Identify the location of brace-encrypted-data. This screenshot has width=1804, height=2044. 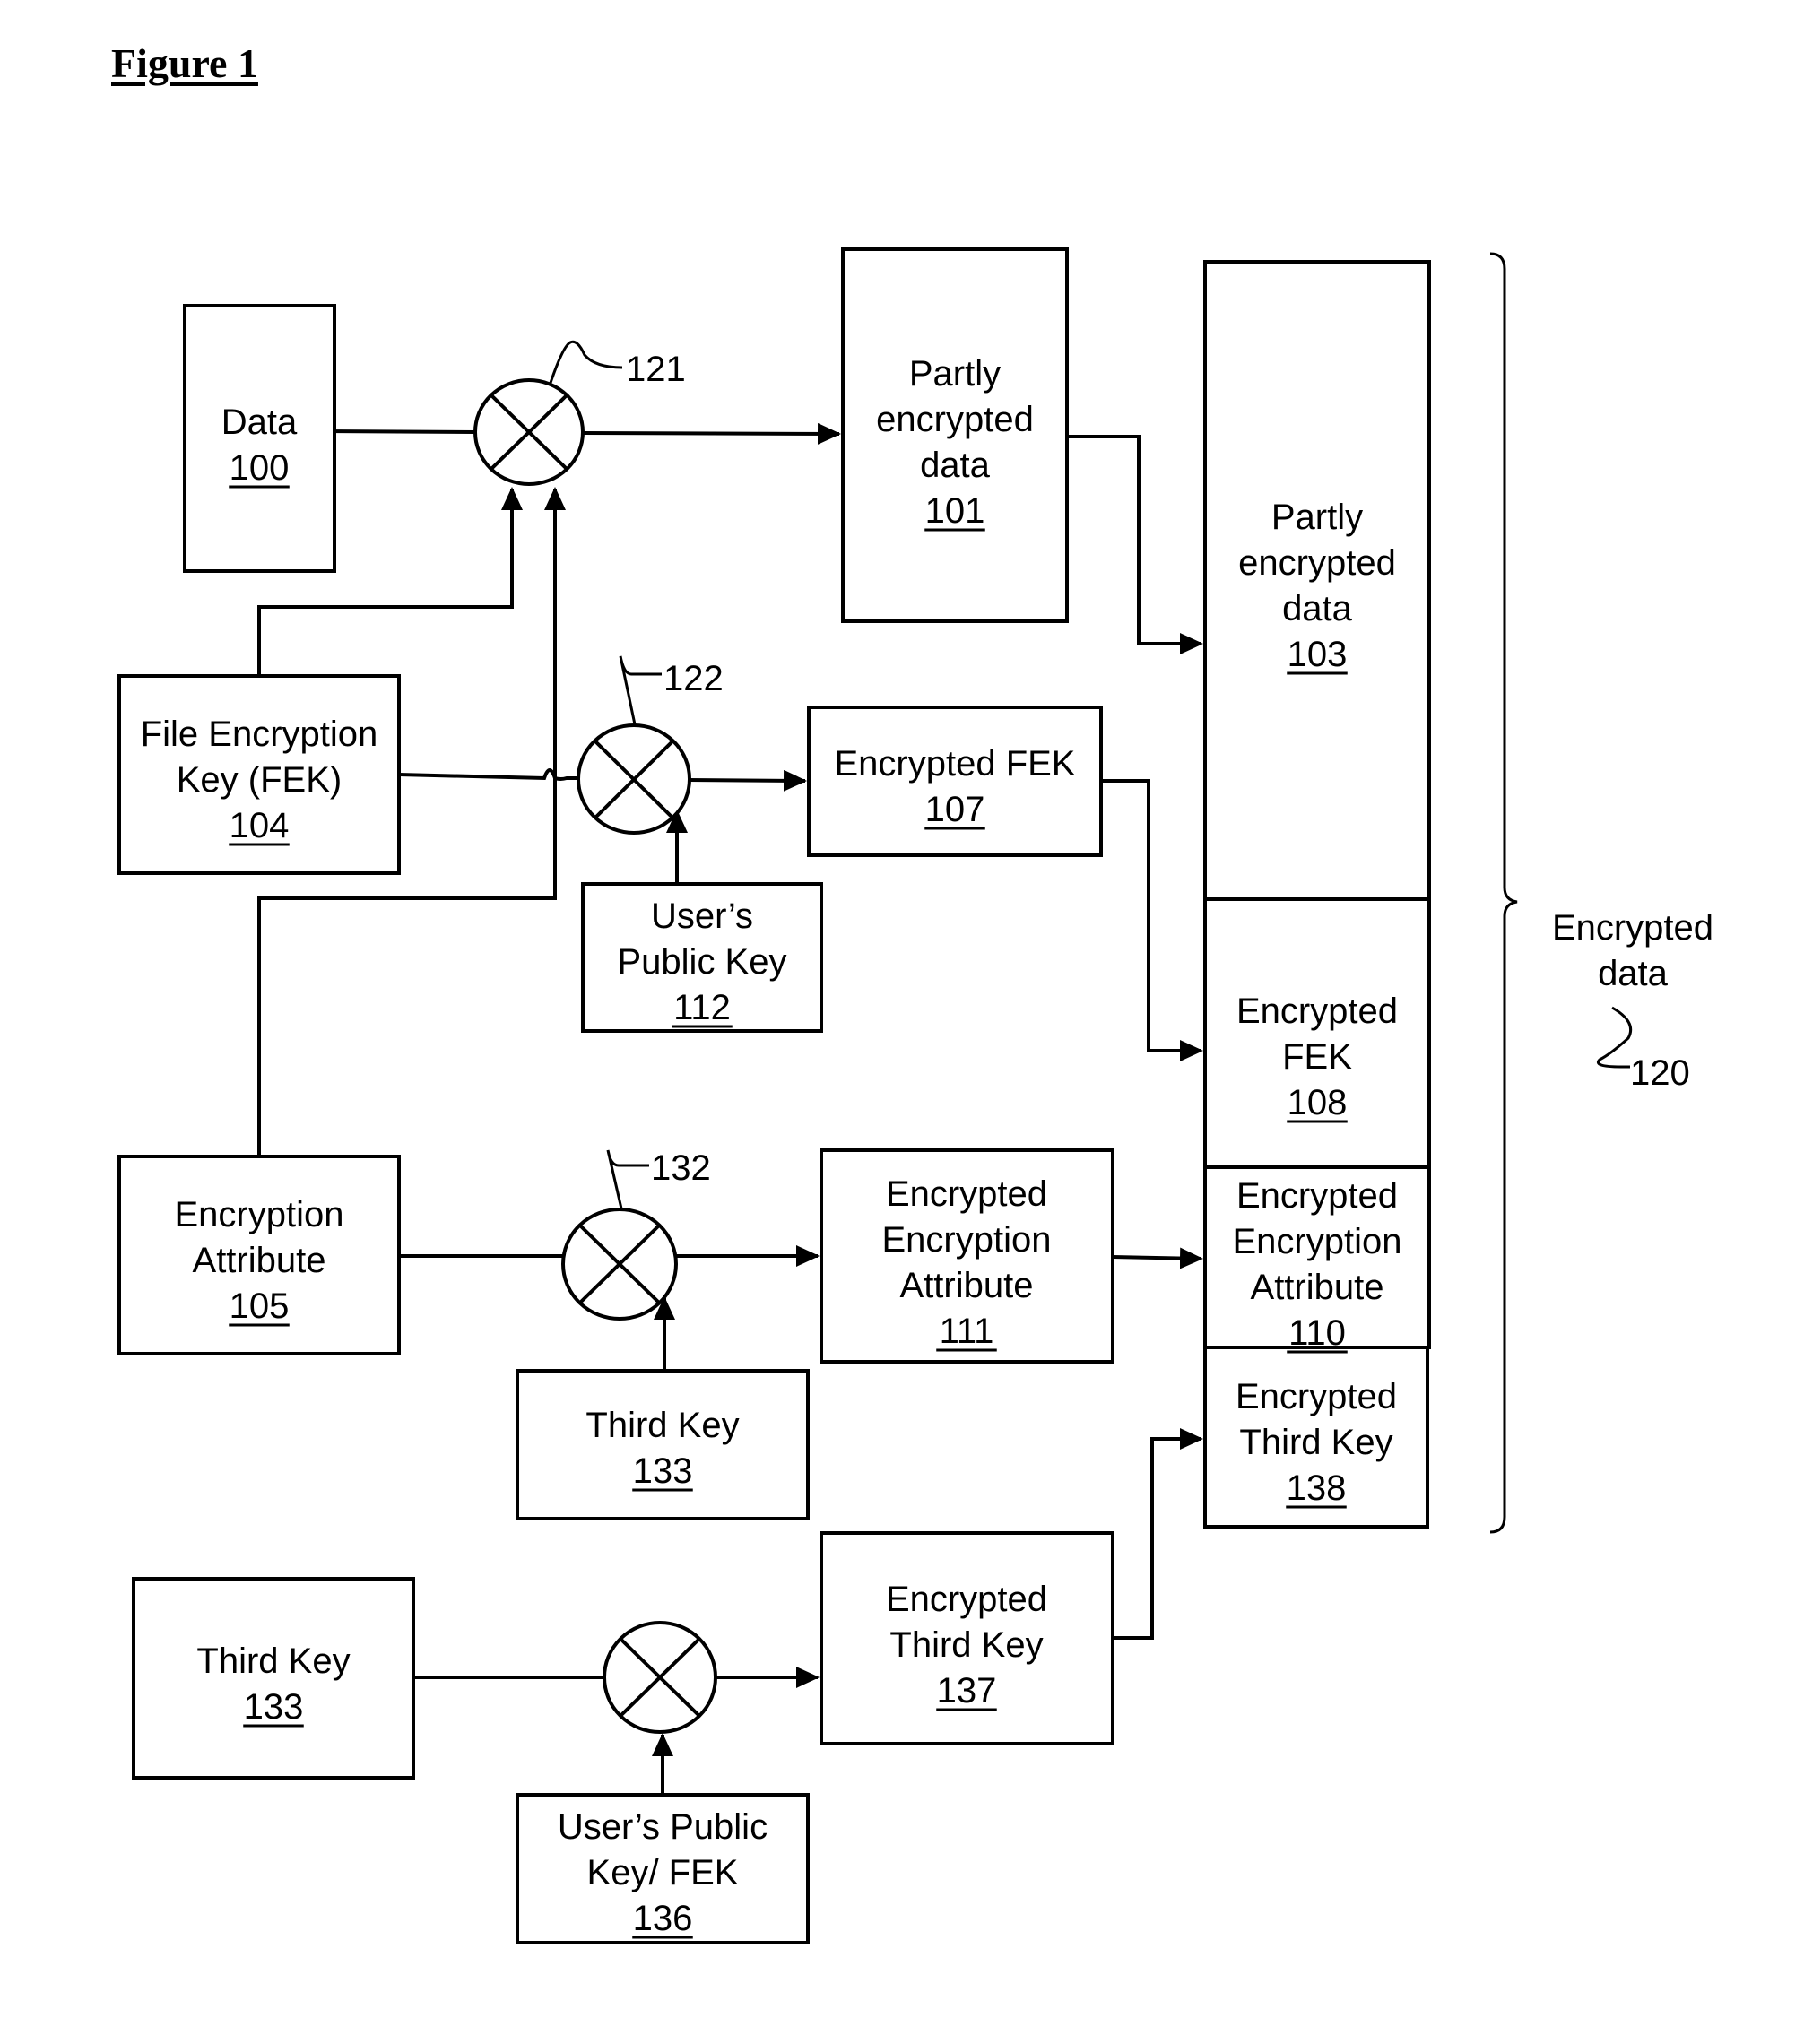
(1503, 893).